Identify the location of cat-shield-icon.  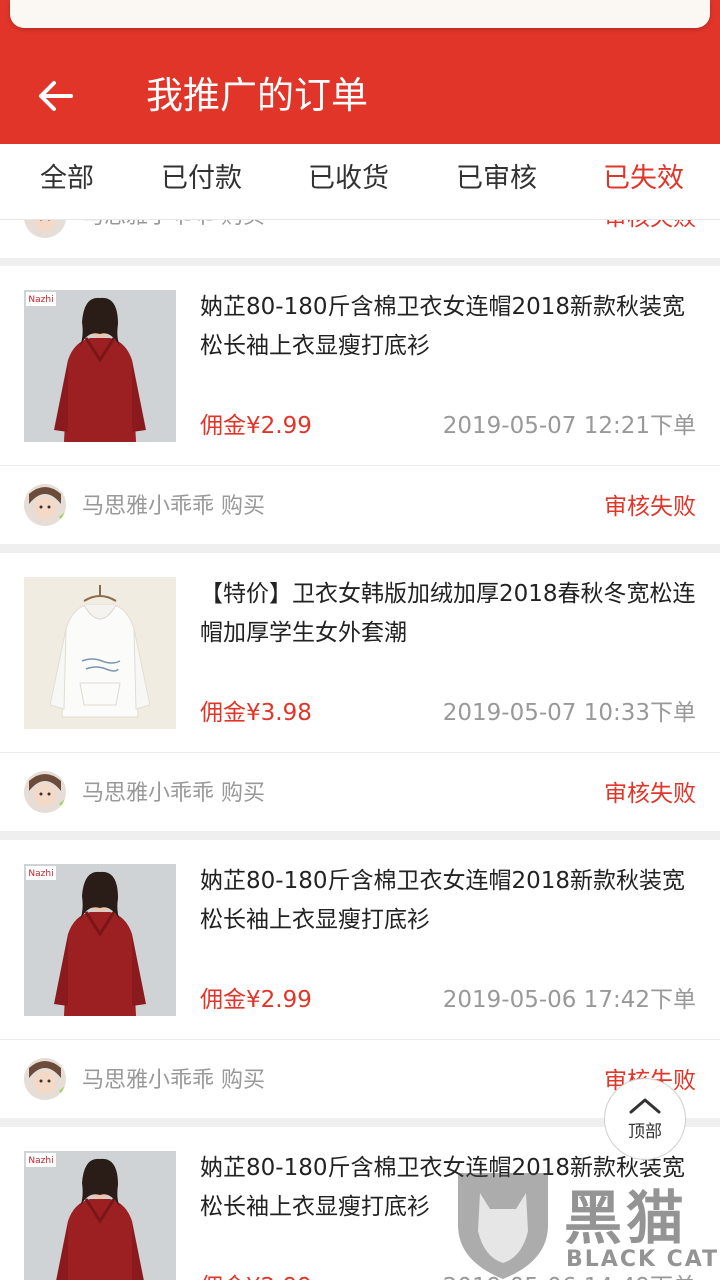
(503, 1226).